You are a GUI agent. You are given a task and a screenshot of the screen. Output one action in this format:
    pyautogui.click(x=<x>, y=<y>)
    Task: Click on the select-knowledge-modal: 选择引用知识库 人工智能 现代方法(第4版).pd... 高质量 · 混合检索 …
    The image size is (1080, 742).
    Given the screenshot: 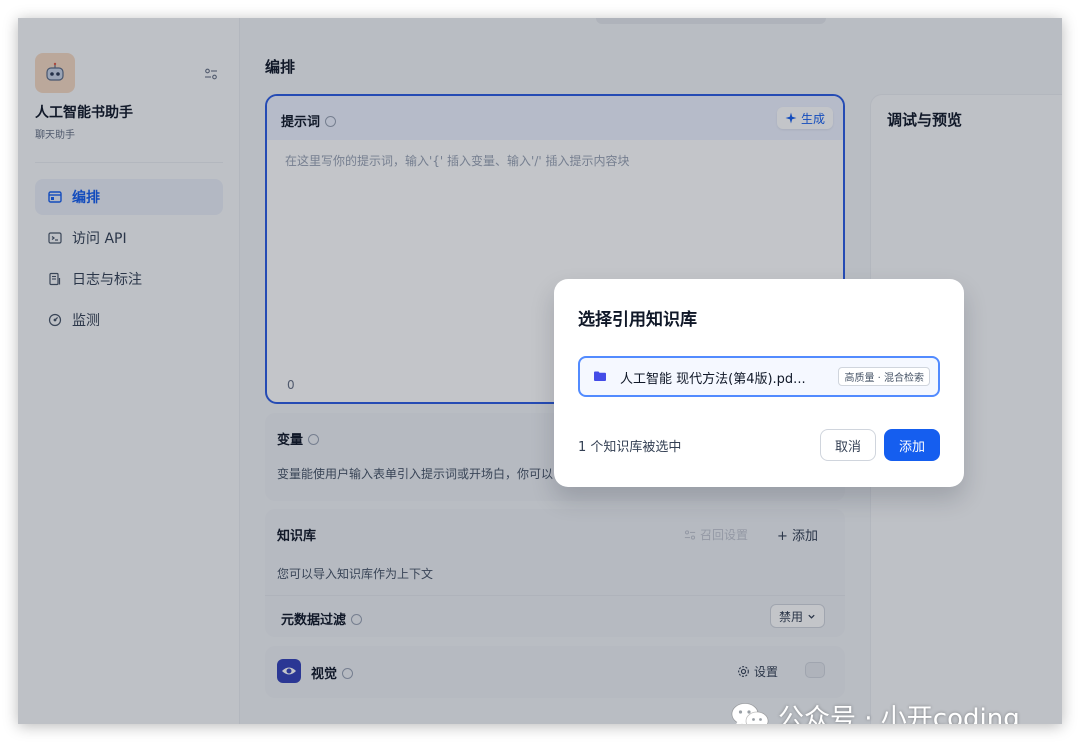 What is the action you would take?
    pyautogui.click(x=759, y=383)
    